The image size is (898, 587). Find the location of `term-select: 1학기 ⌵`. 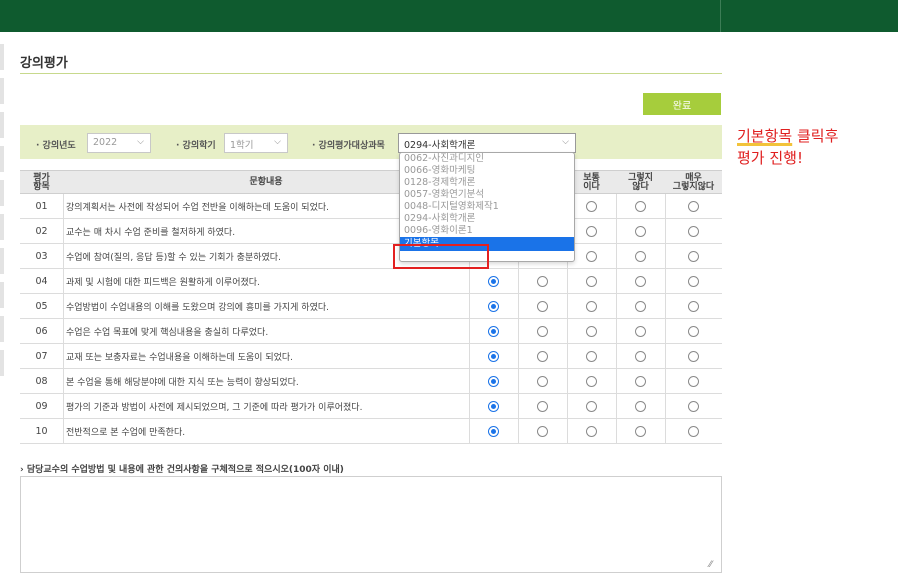

term-select: 1학기 ⌵ is located at coordinates (256, 143).